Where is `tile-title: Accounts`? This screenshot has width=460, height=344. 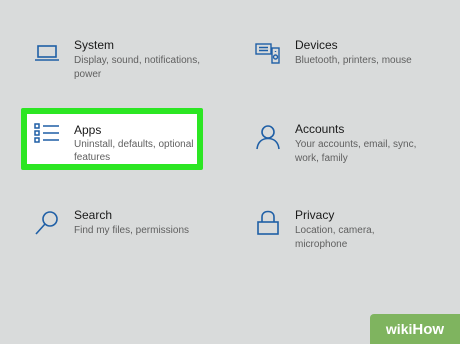
tile-title: Accounts is located at coordinates (320, 129).